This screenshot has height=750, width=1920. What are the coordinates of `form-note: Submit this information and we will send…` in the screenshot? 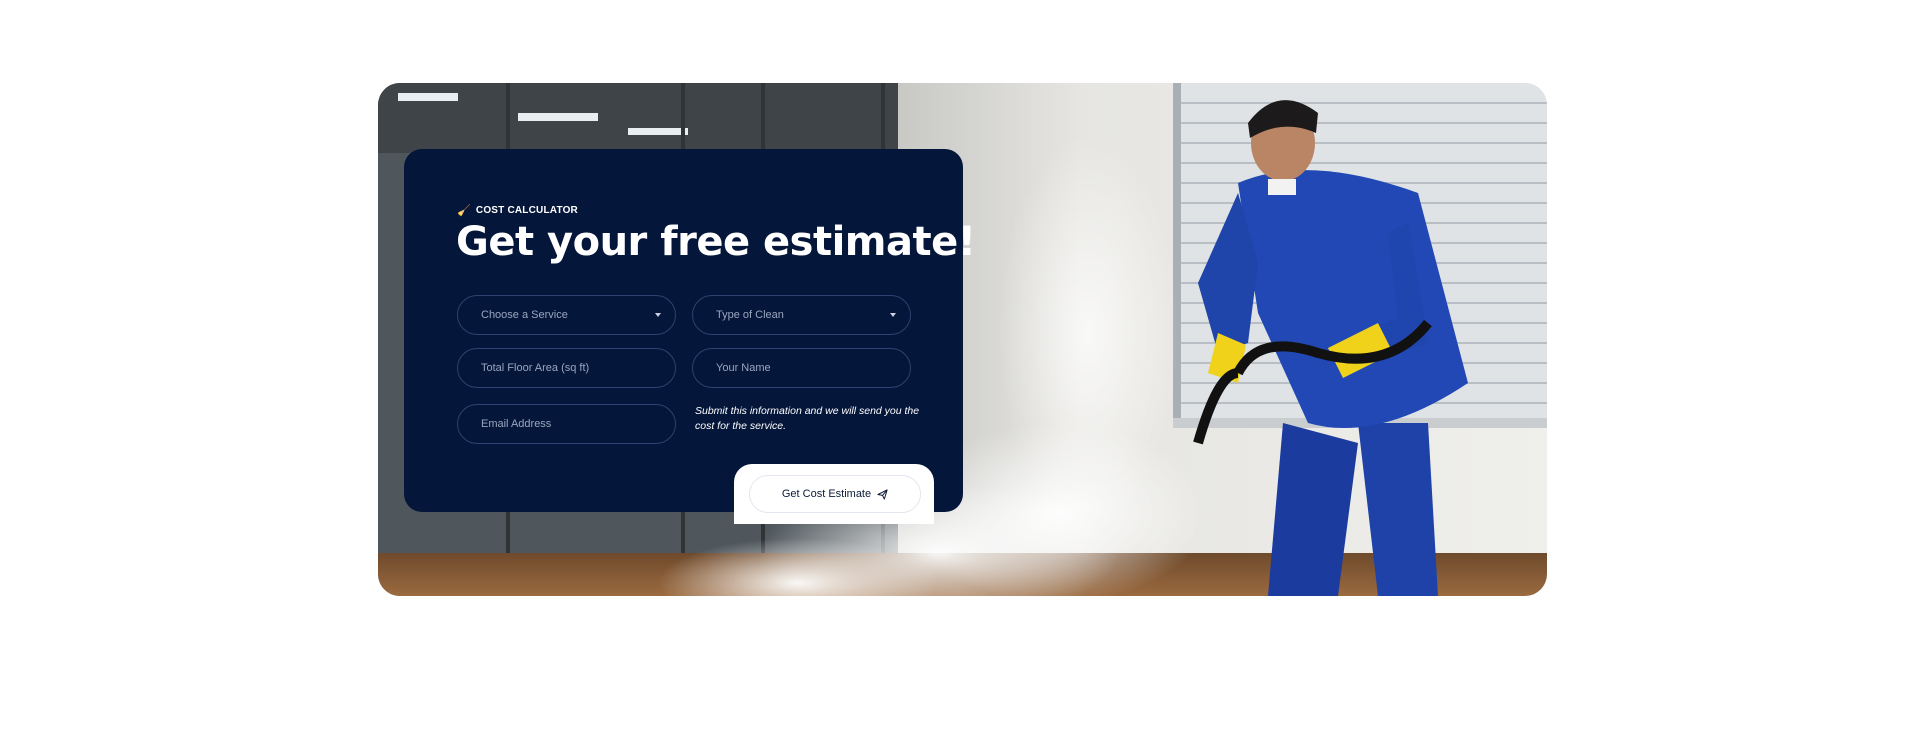 It's located at (807, 418).